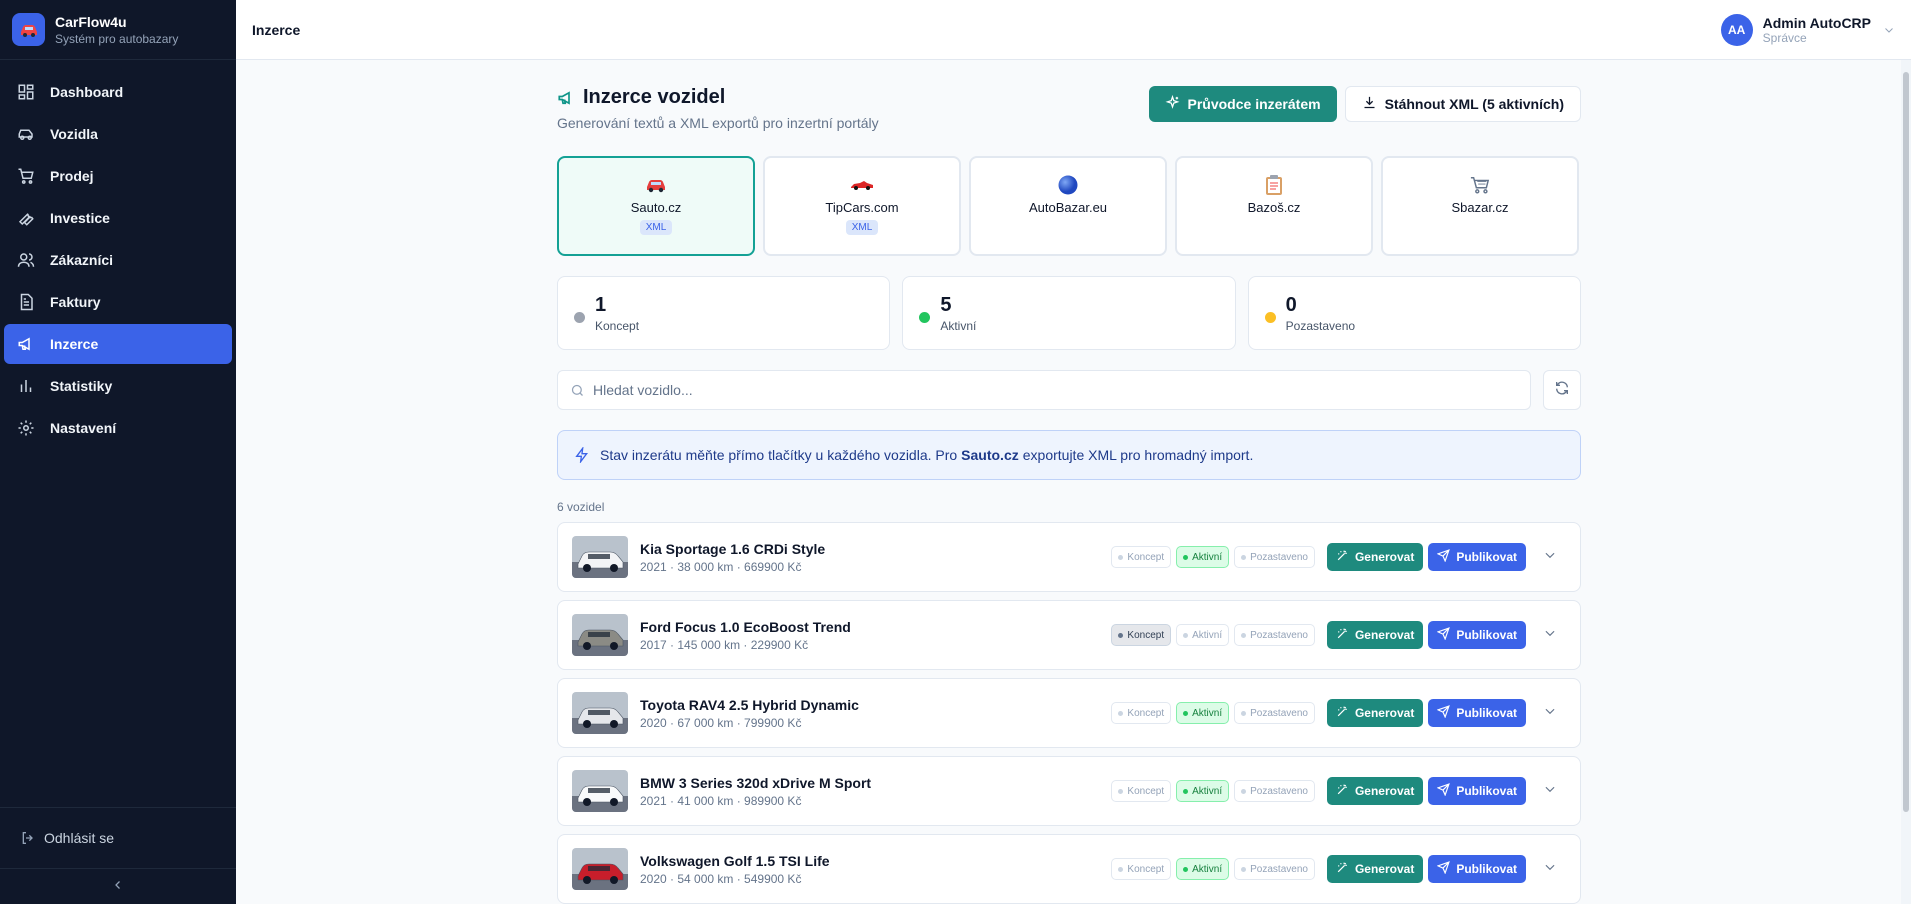 This screenshot has height=904, width=1911. Describe the element at coordinates (118, 344) in the screenshot. I see `sidebar-item-inzerce: Inzerce` at that location.